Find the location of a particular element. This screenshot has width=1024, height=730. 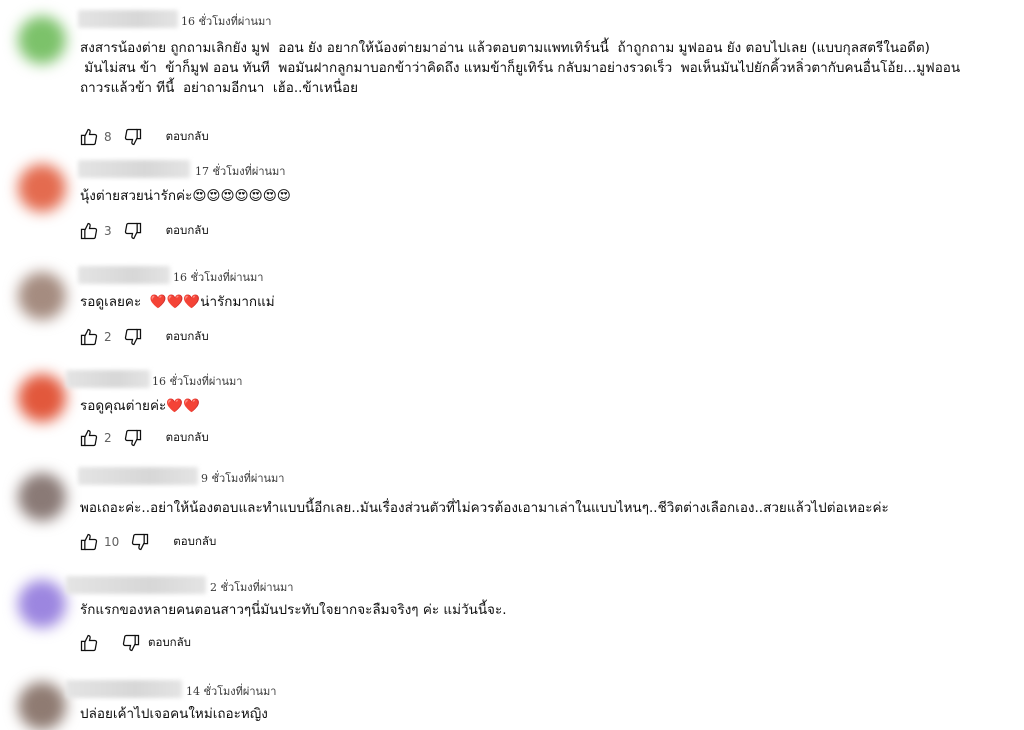

like-count: 10 is located at coordinates (112, 542).